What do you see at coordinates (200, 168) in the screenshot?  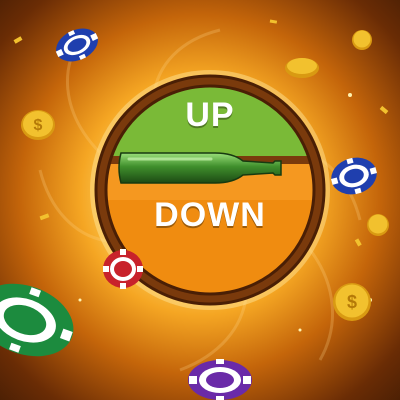 I see `bottle-icon` at bounding box center [200, 168].